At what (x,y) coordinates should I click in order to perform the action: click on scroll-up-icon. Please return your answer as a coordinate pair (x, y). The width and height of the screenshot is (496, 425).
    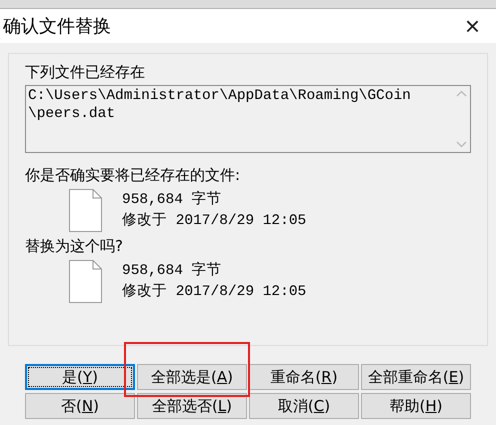
    Looking at the image, I should click on (461, 93).